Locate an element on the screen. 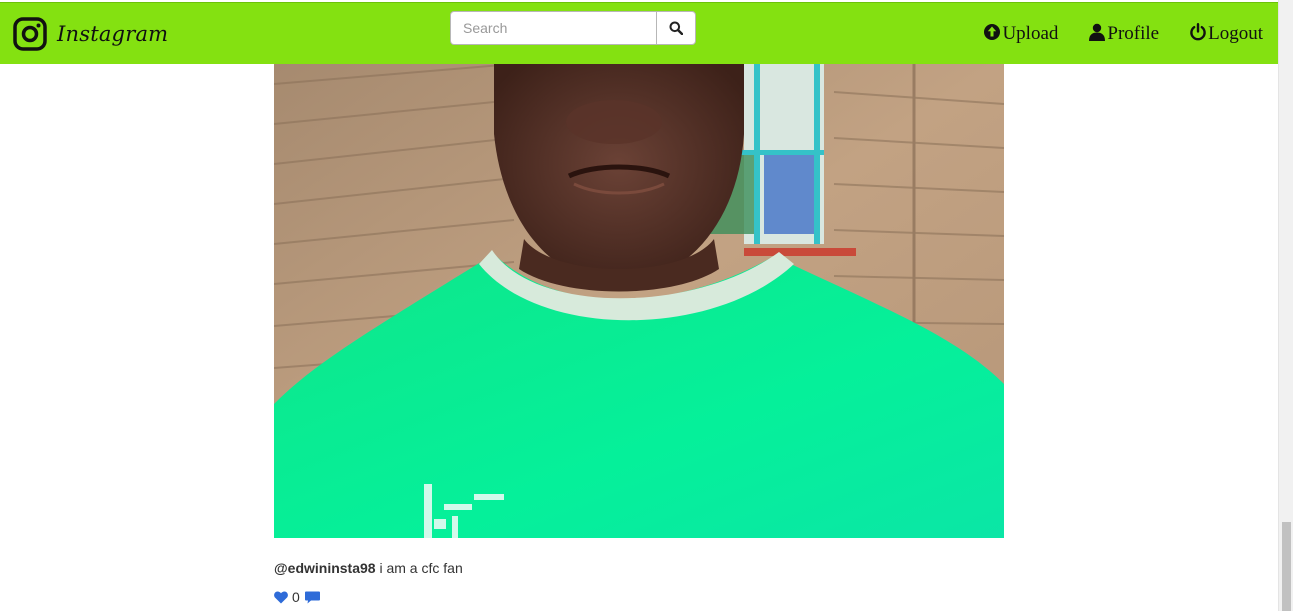 This screenshot has height=611, width=1293. search-form is located at coordinates (573, 28).